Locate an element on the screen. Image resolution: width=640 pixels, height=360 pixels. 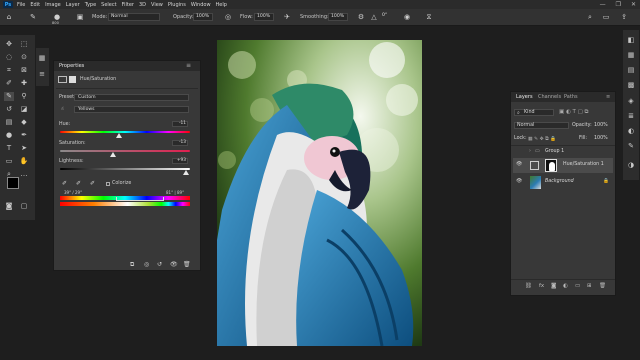
menu-file: File is located at coordinates (21, 5).